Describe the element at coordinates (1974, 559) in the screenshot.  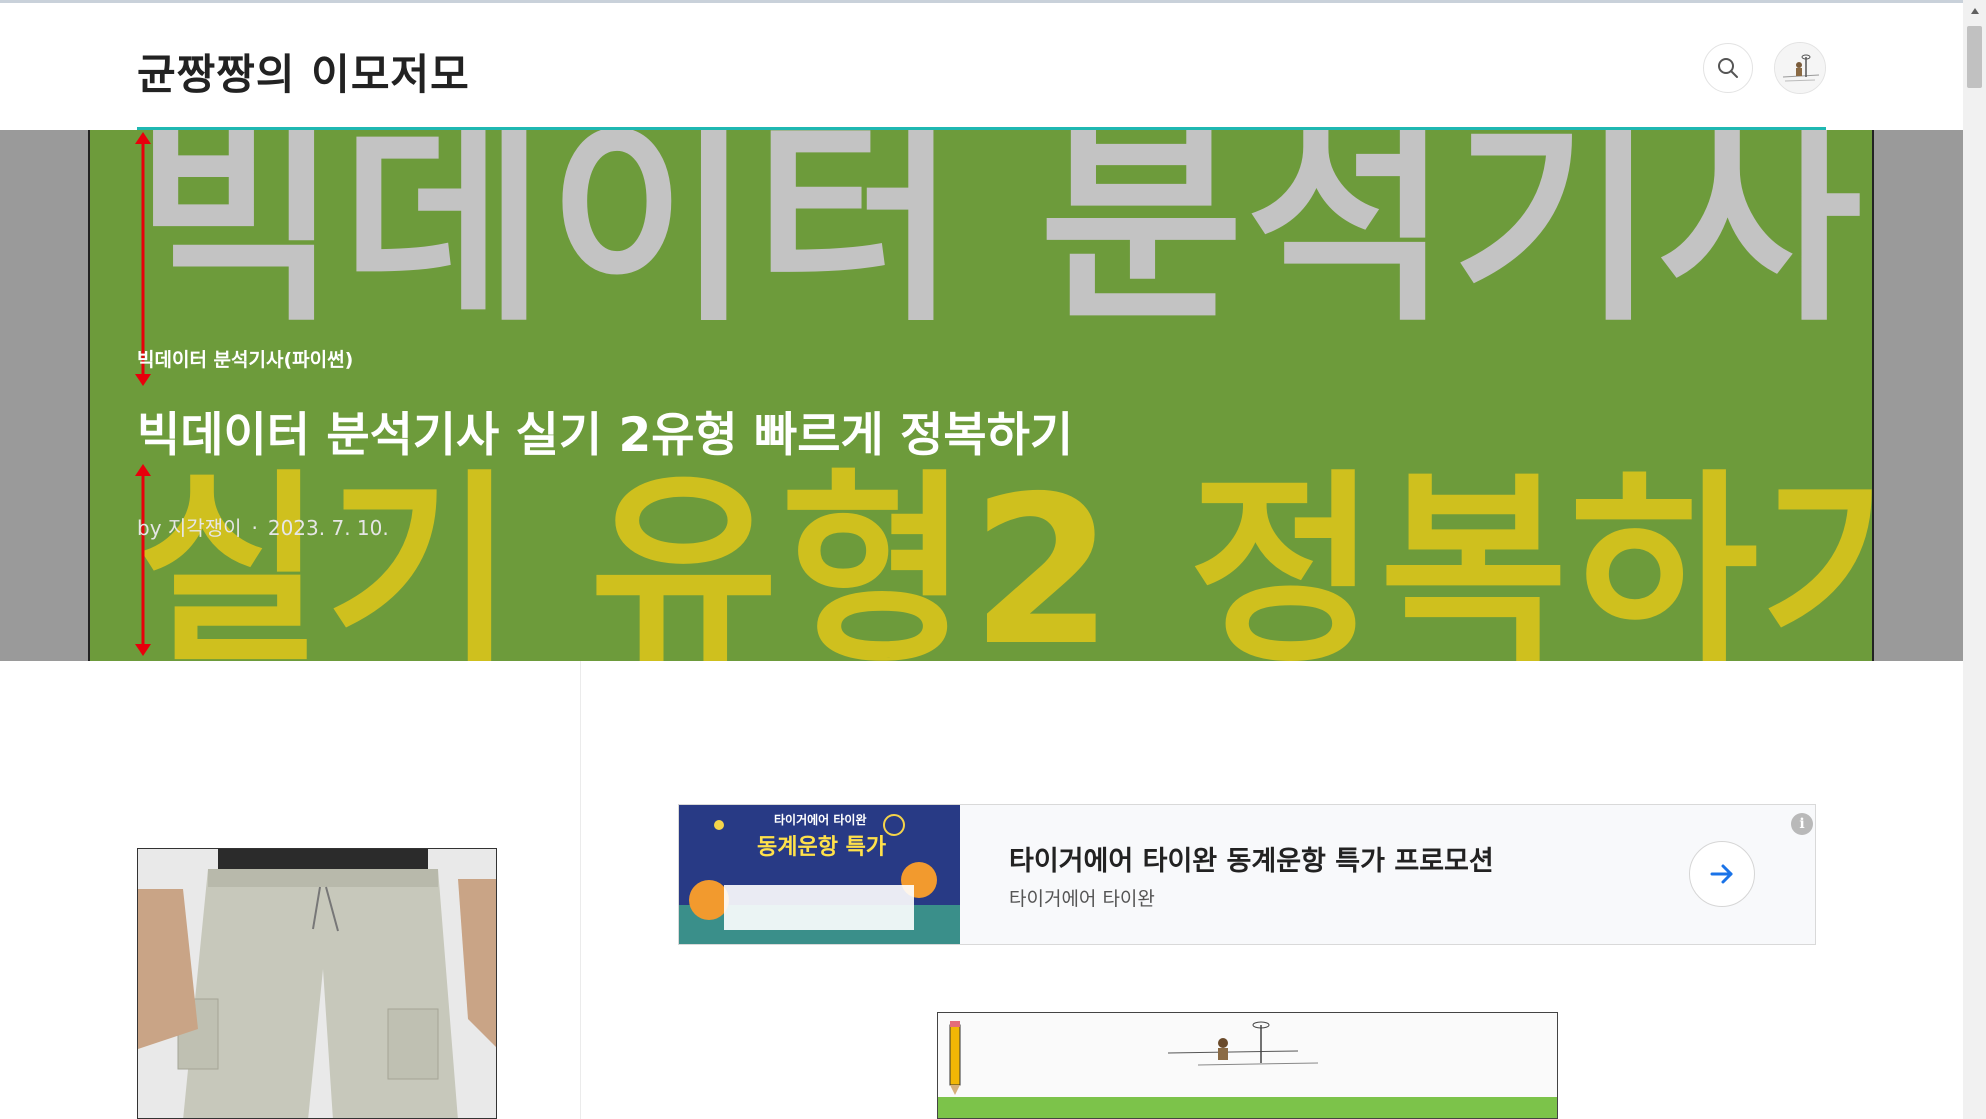
I see `vertical-scrollbar` at that location.